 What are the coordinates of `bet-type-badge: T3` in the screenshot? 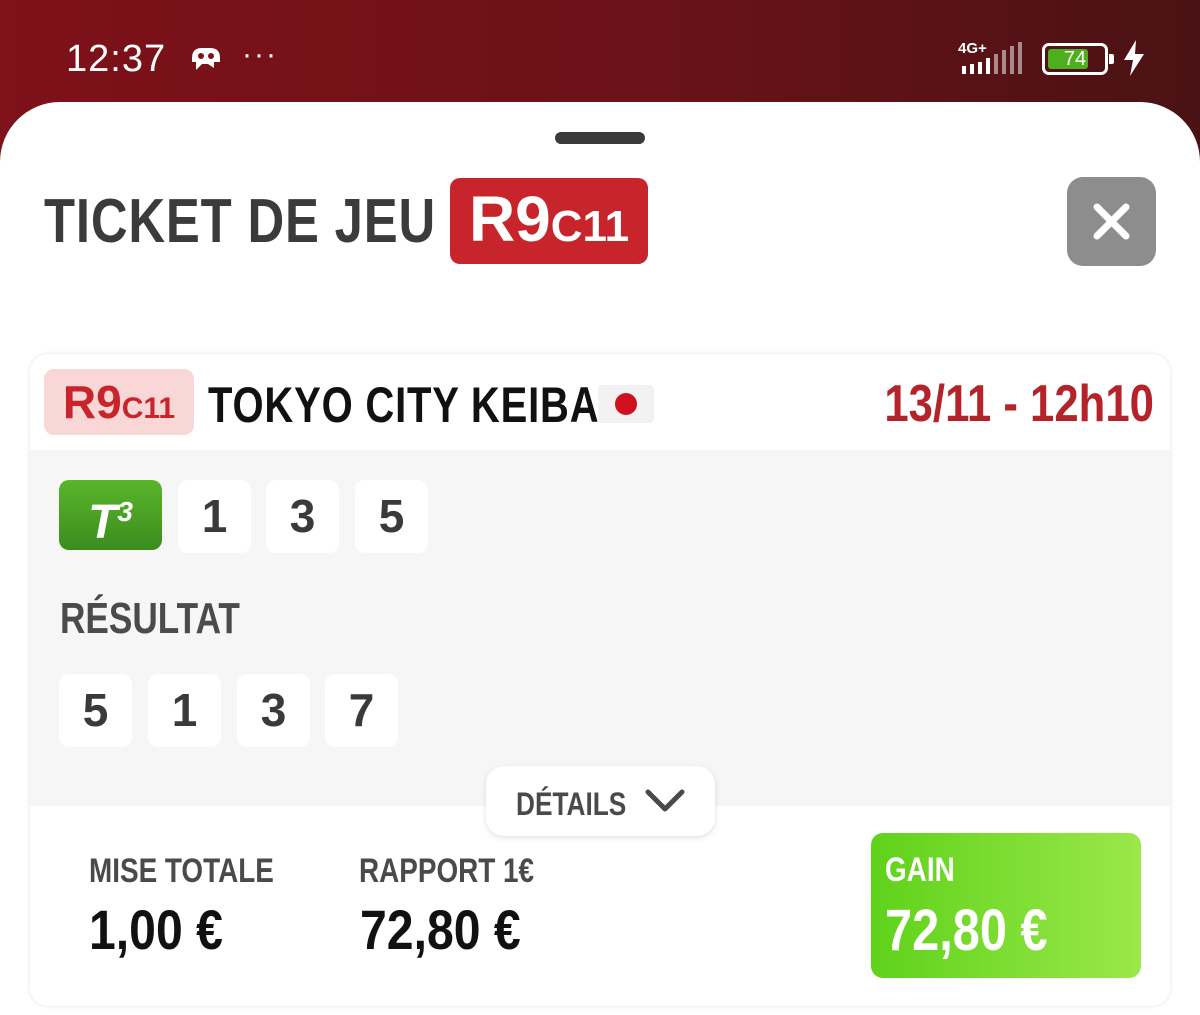 It's located at (110, 515).